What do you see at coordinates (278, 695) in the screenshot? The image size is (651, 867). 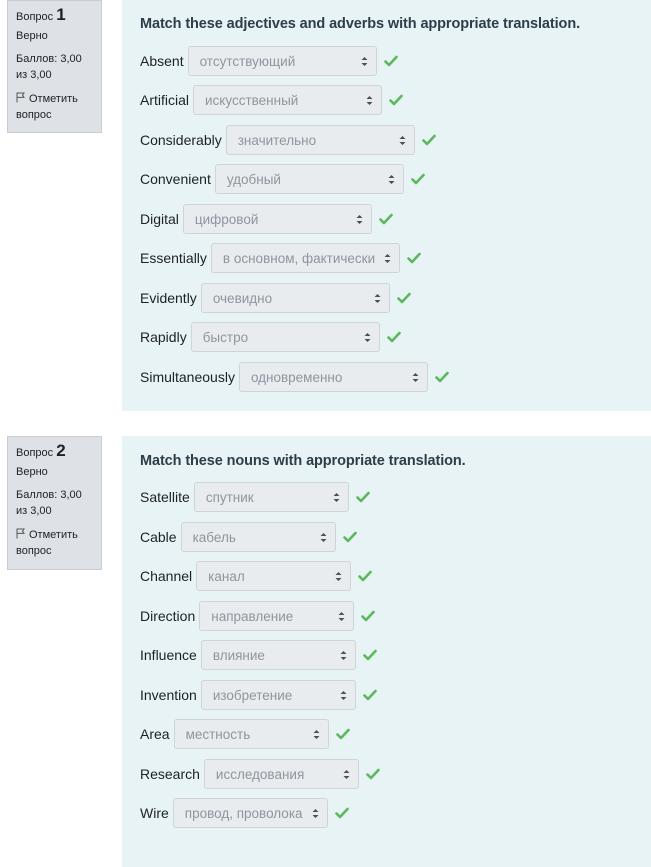 I see `answer-select: изобретение` at bounding box center [278, 695].